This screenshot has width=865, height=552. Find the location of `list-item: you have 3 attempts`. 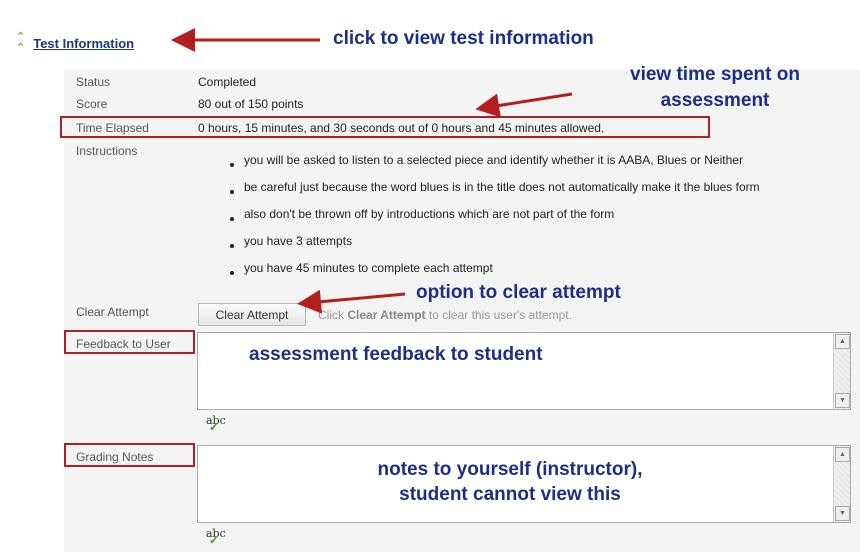

list-item: you have 3 attempts is located at coordinates (495, 244).